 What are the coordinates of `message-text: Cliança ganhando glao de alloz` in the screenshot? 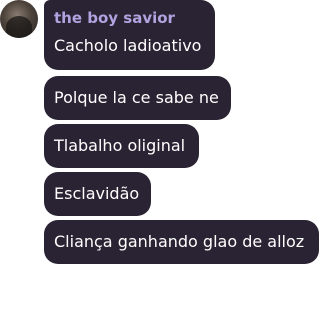 It's located at (179, 241).